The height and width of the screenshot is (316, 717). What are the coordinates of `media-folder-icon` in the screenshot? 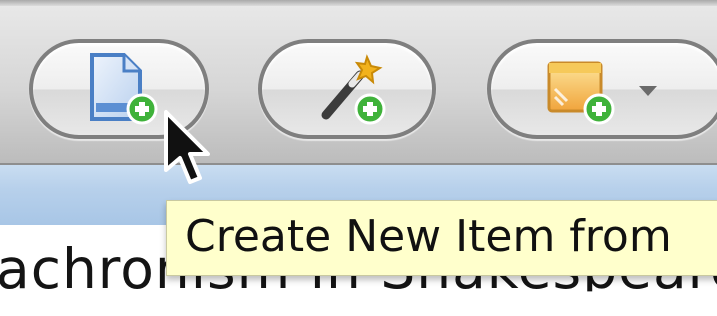 It's located at (583, 89).